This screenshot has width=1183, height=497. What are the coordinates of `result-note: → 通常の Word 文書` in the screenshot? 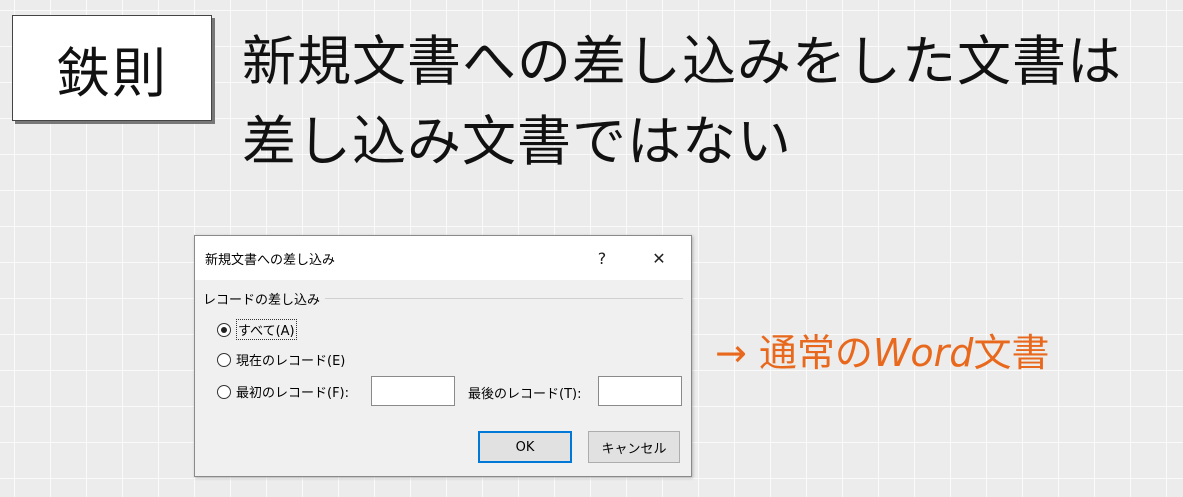 It's located at (882, 349).